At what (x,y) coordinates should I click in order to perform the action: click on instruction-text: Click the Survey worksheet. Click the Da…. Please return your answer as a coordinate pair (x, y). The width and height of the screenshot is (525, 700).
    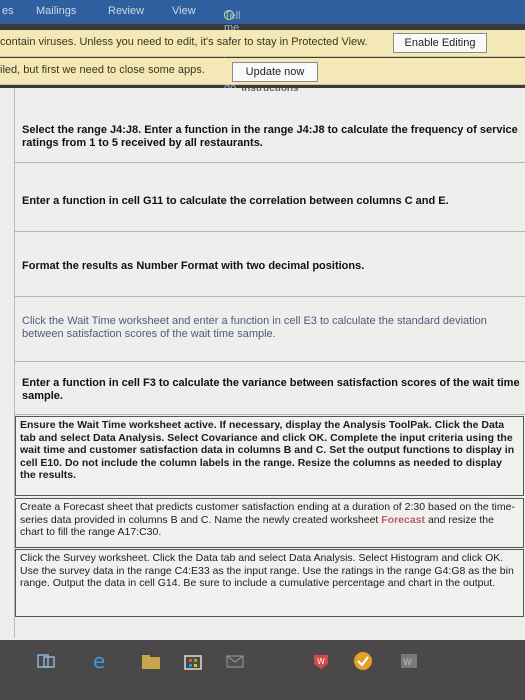
    Looking at the image, I should click on (267, 570).